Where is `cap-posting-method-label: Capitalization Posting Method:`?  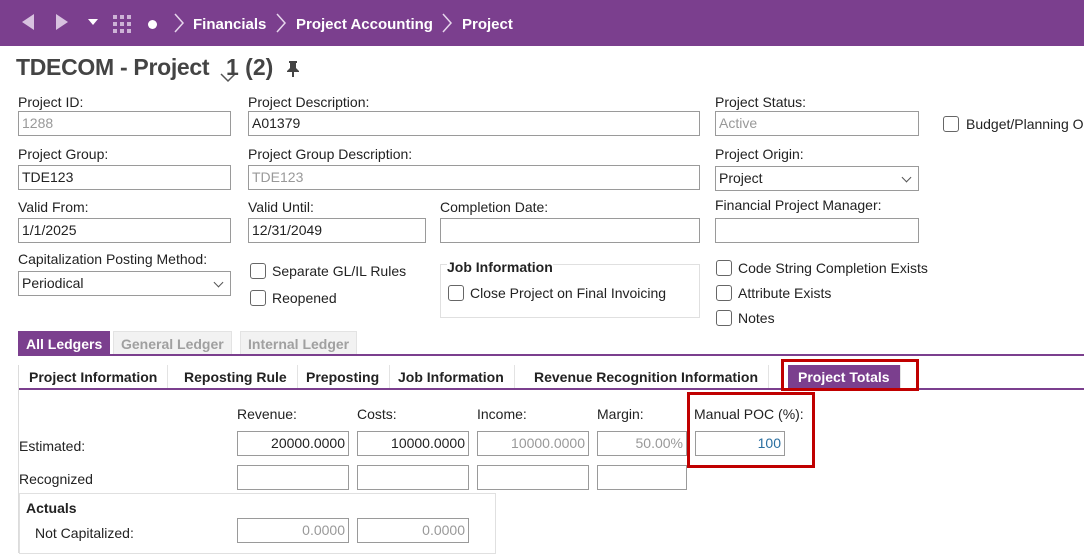
cap-posting-method-label: Capitalization Posting Method: is located at coordinates (113, 259).